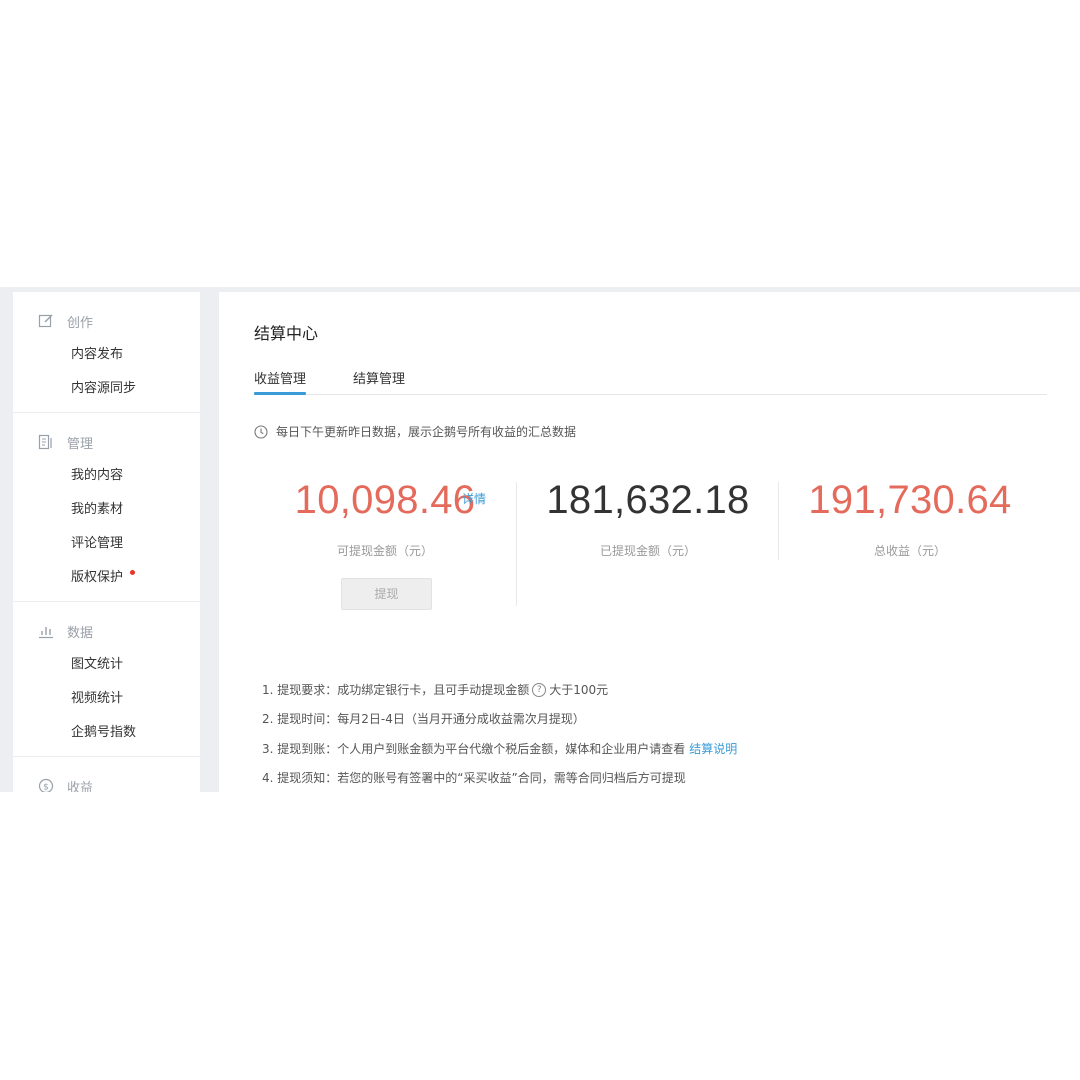 The image size is (1080, 1080). I want to click on sidebar-item-video-stats: 视频统计, so click(106, 699).